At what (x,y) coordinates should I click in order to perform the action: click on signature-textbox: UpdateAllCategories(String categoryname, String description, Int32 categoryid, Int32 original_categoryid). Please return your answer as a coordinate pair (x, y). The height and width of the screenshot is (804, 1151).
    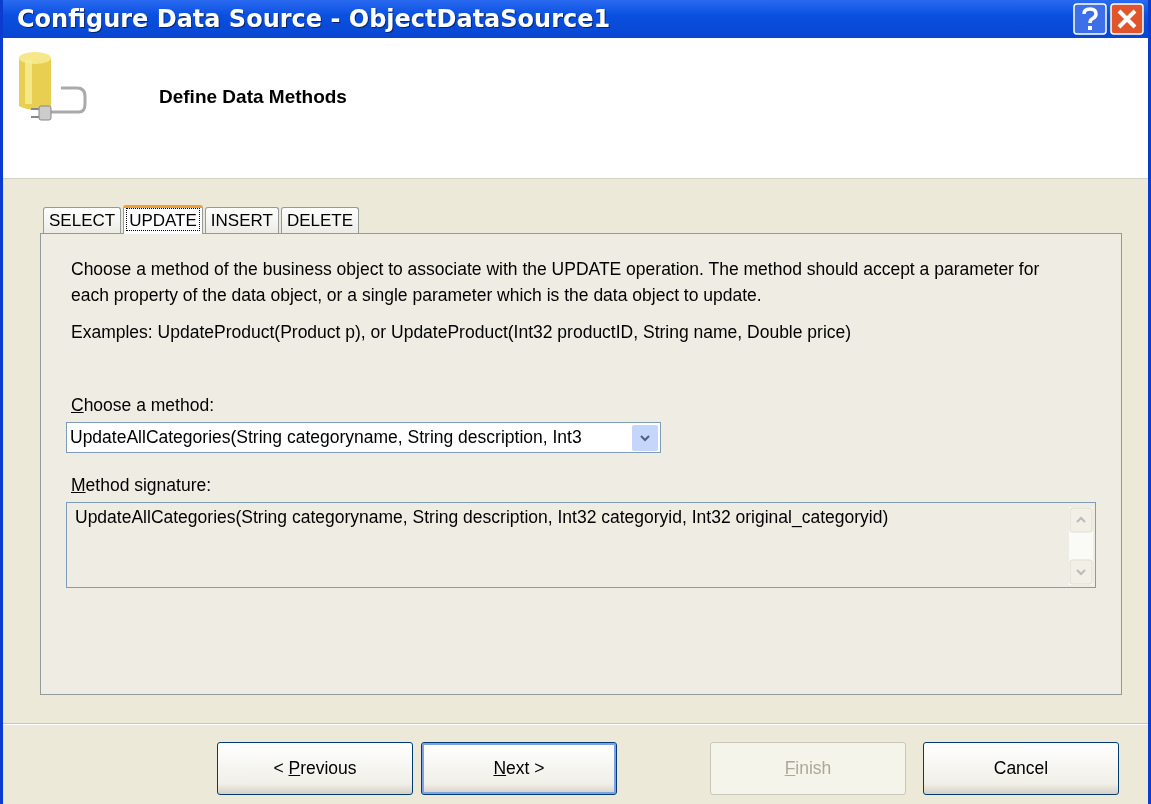
    Looking at the image, I should click on (581, 545).